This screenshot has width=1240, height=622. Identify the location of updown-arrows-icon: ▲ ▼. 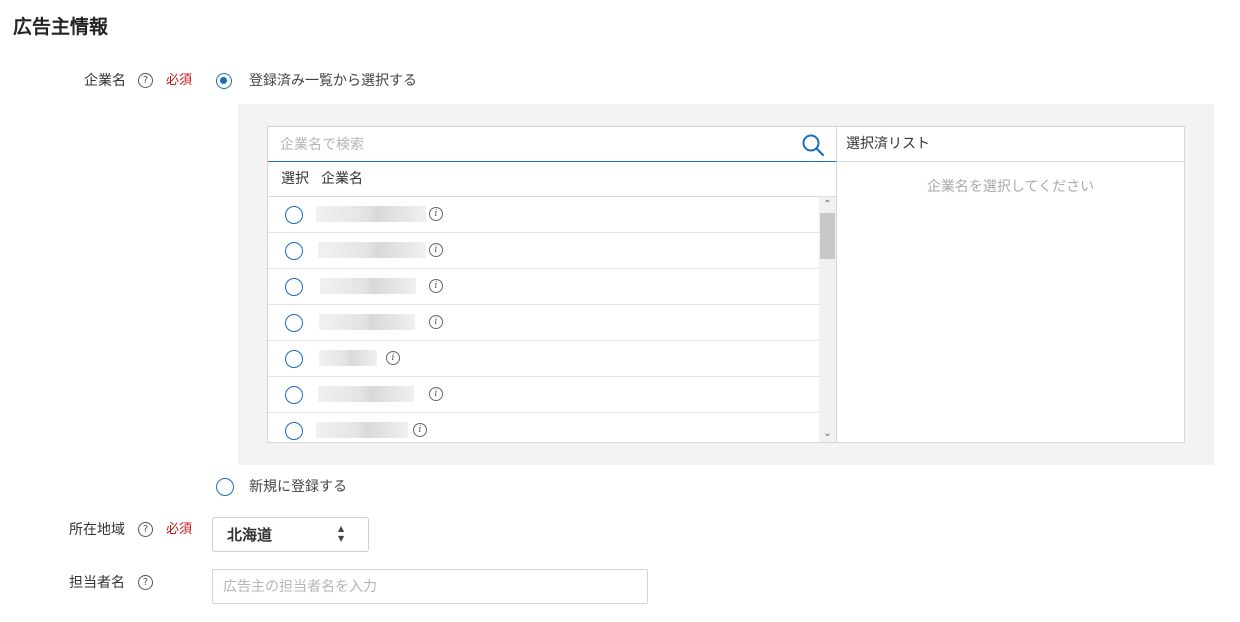
(341, 533).